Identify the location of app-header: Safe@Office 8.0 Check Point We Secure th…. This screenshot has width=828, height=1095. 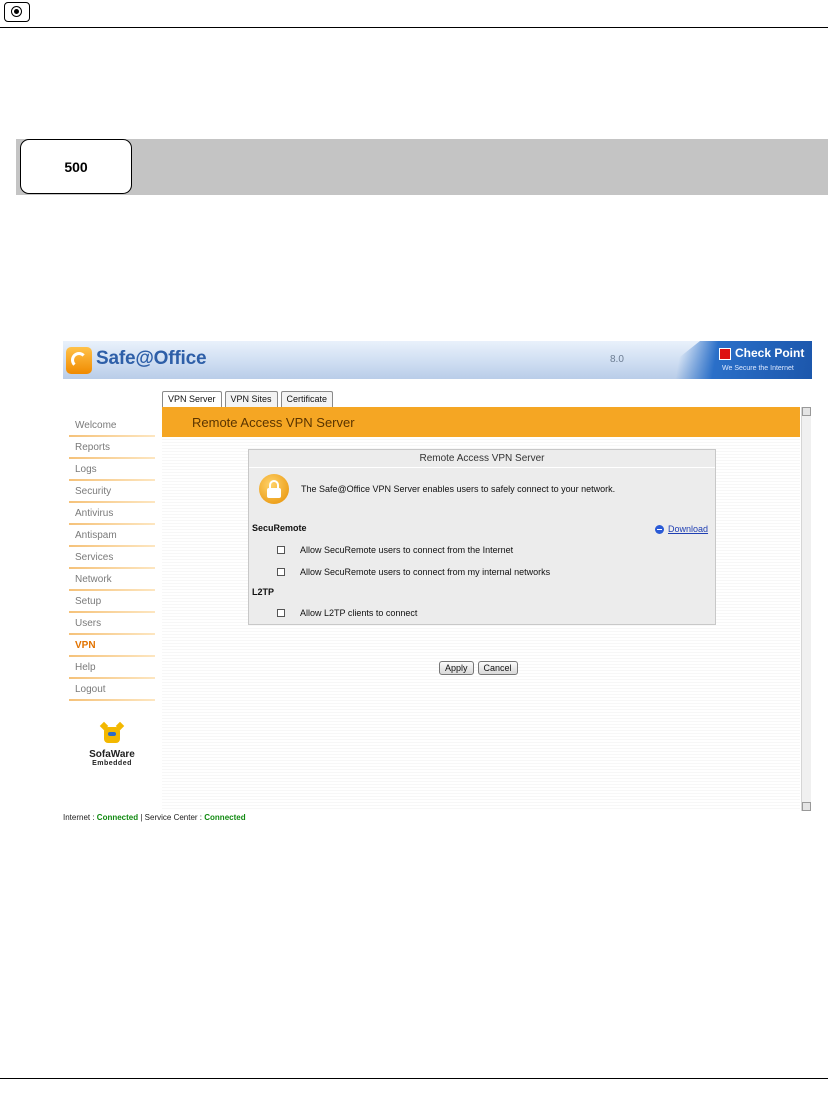
(437, 360).